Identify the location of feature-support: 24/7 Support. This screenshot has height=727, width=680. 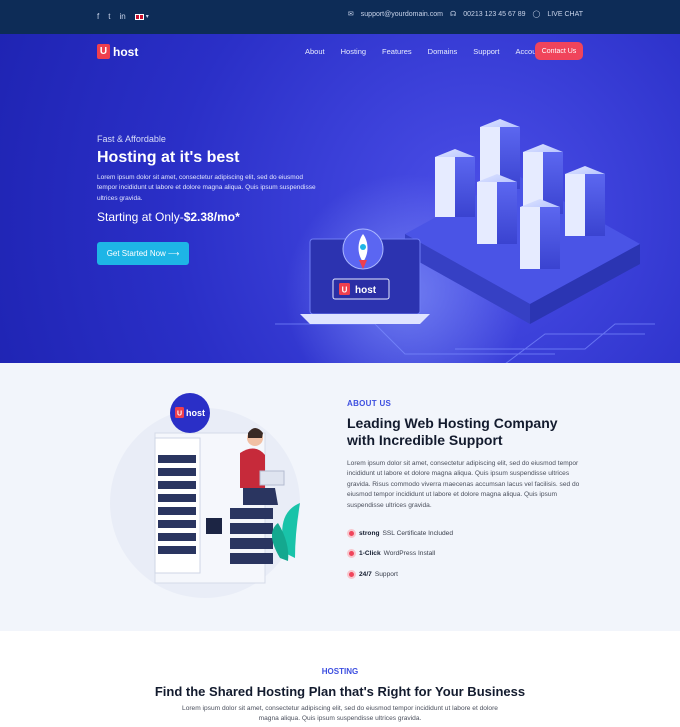
(372, 574).